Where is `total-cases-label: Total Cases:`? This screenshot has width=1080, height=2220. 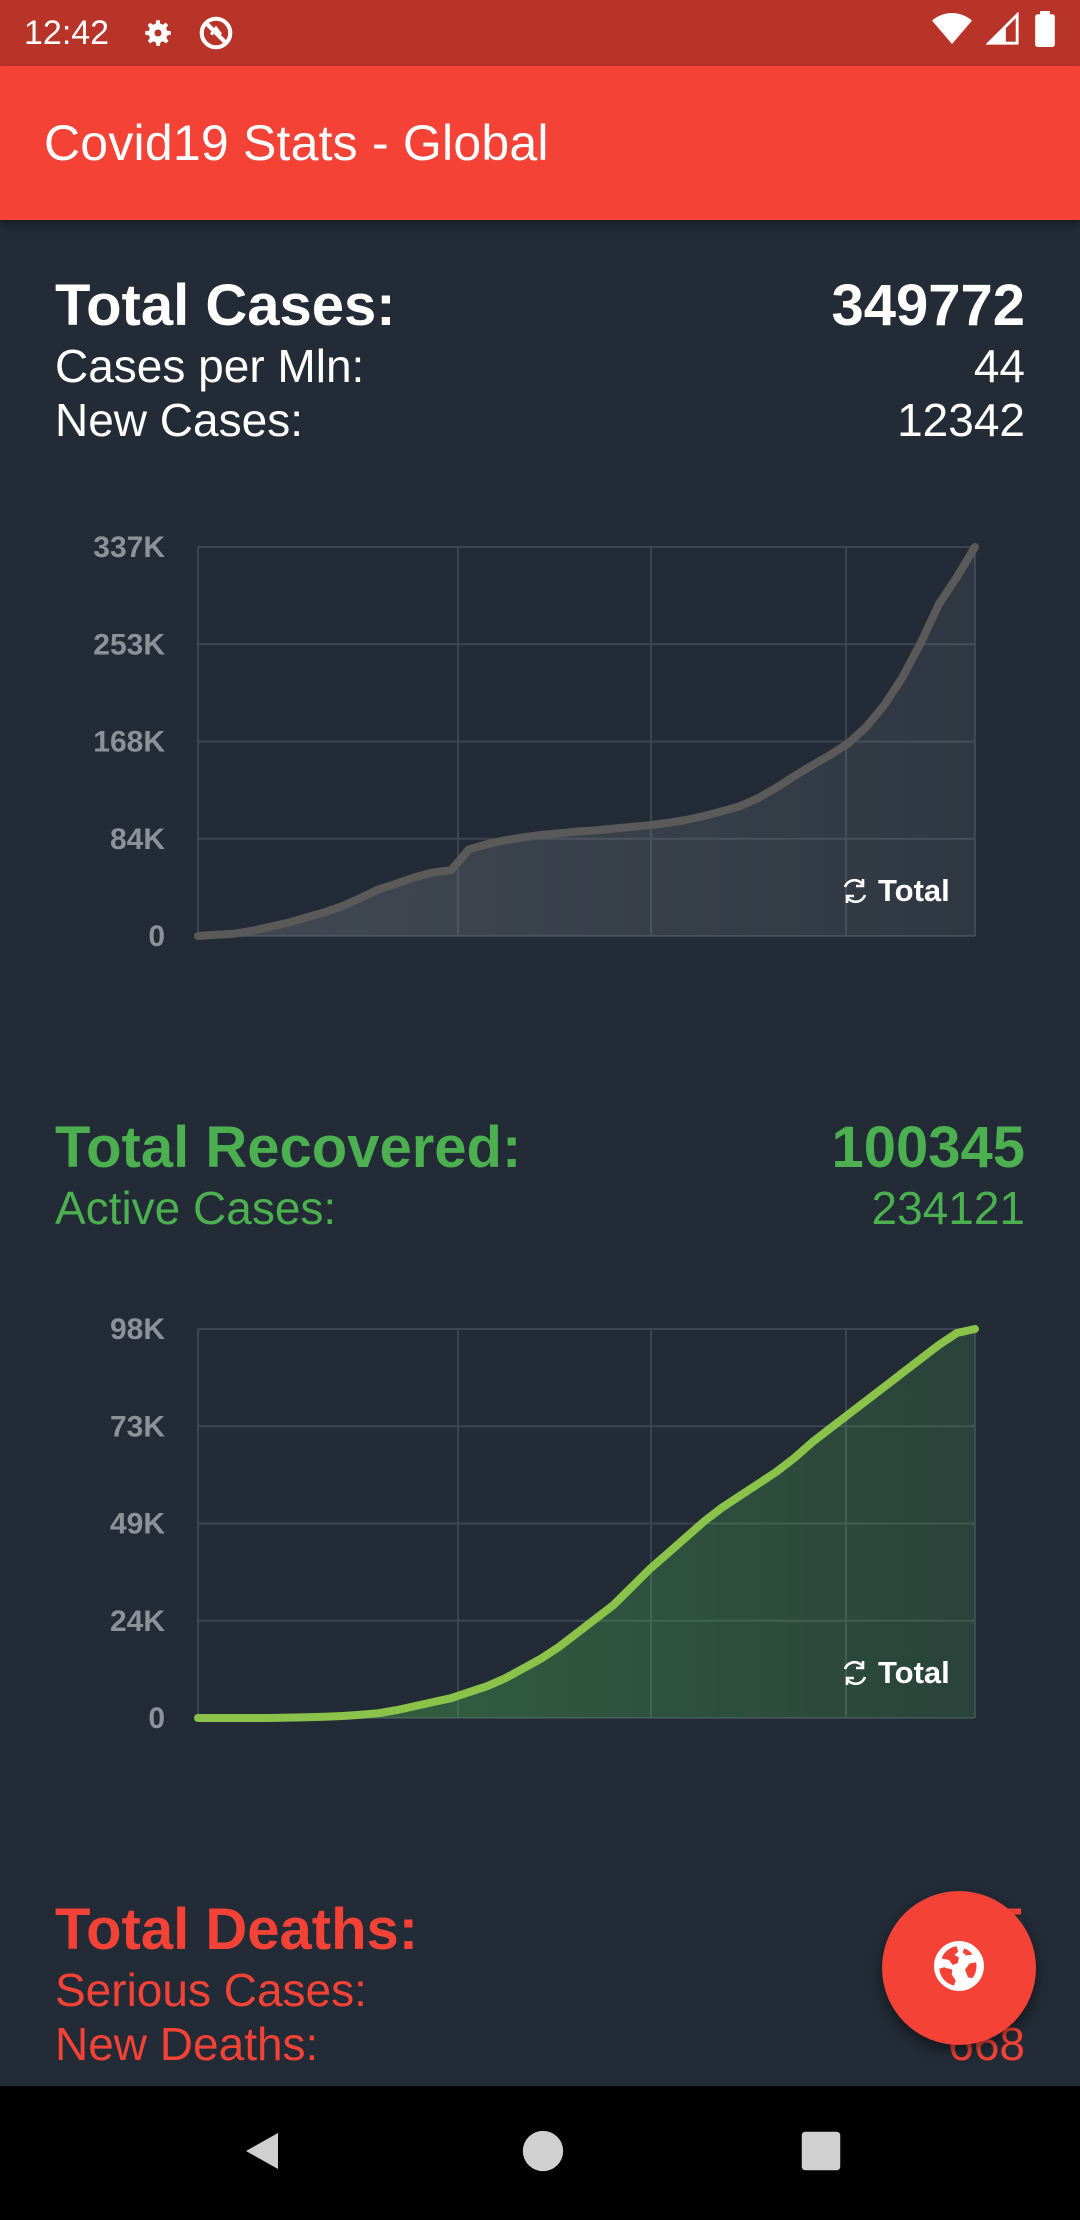 total-cases-label: Total Cases: is located at coordinates (225, 305).